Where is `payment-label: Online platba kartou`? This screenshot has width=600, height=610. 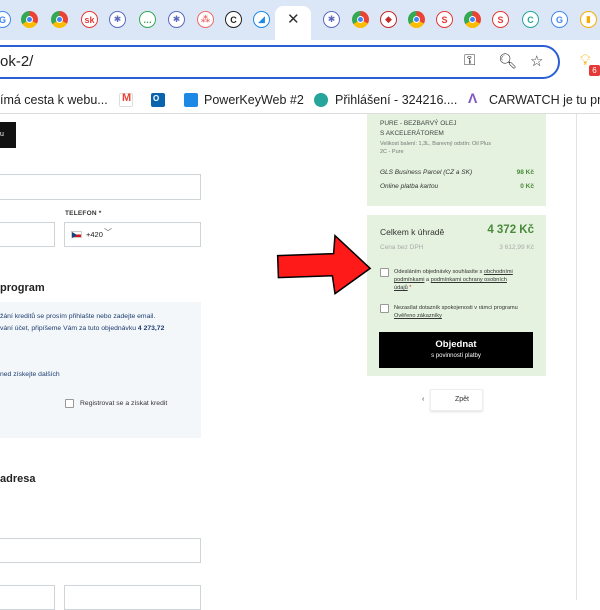
payment-label: Online platba kartou is located at coordinates (409, 186).